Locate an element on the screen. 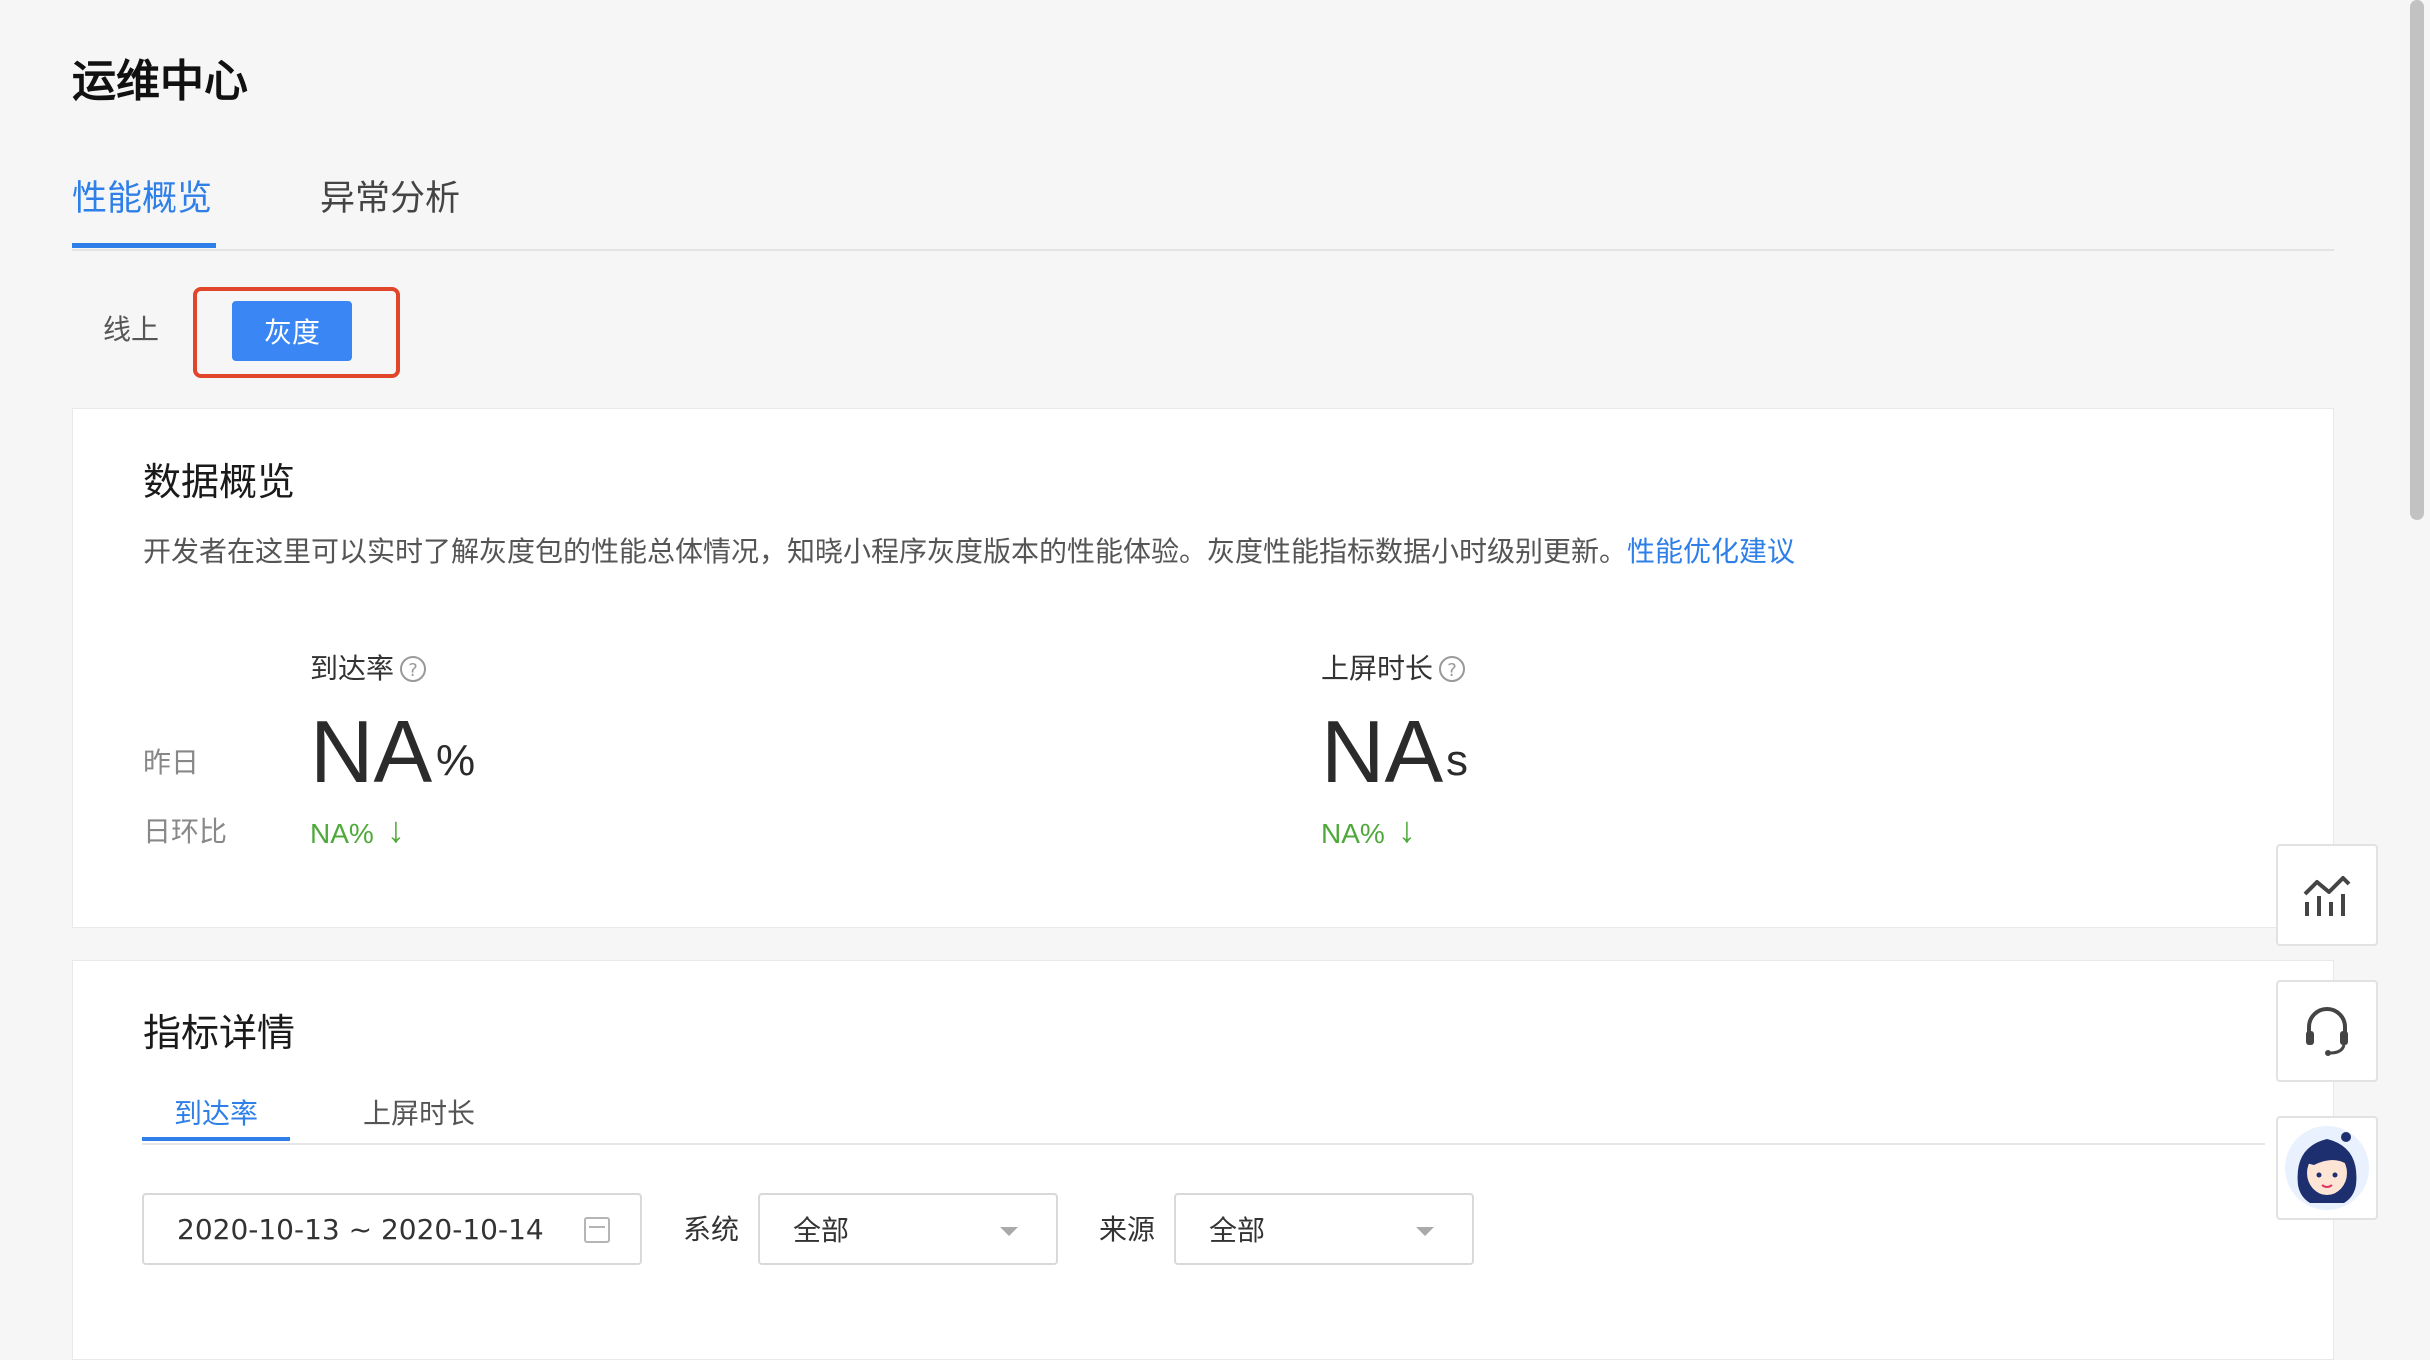 The height and width of the screenshot is (1360, 2430). float-support-button is located at coordinates (2327, 1031).